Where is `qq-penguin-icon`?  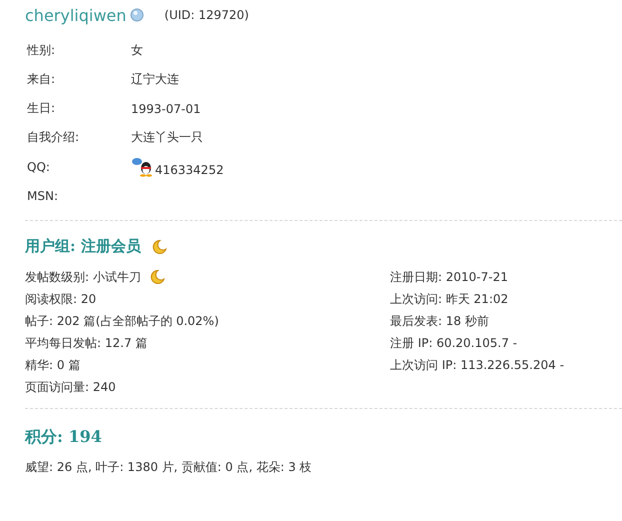
qq-penguin-icon is located at coordinates (143, 166).